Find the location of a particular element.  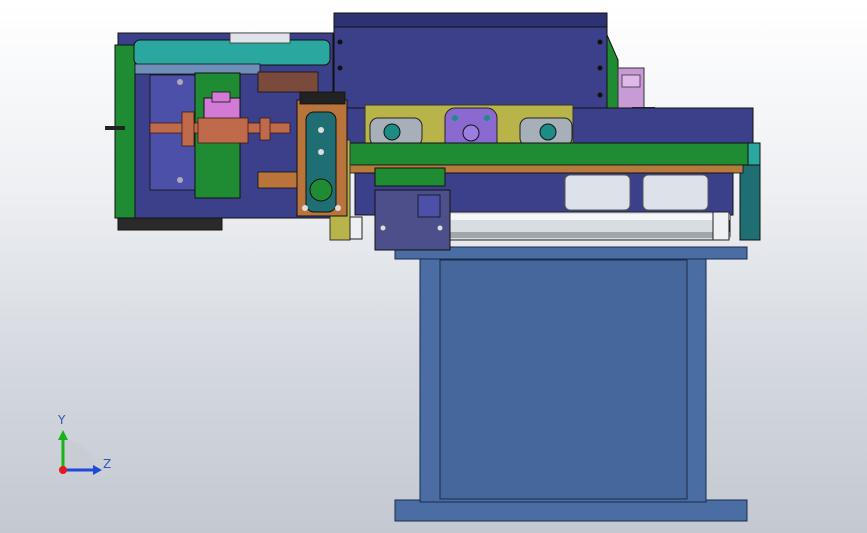

origin-icon is located at coordinates (63, 470).